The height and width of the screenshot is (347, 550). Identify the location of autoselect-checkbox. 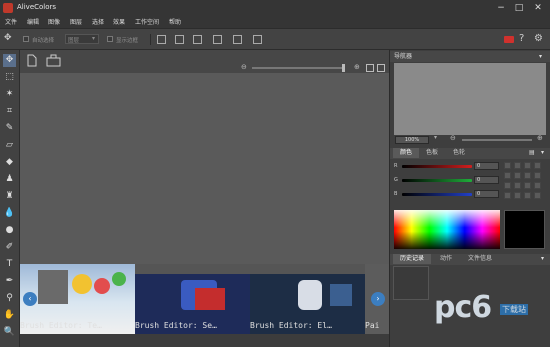
(26, 39).